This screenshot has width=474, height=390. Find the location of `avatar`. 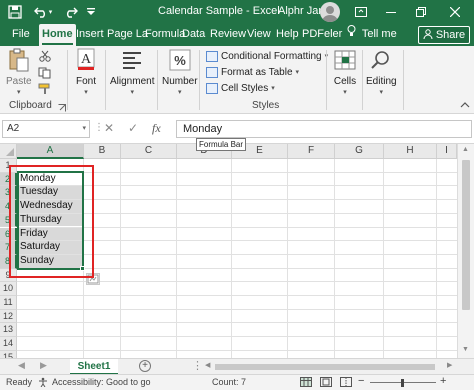

avatar is located at coordinates (330, 12).